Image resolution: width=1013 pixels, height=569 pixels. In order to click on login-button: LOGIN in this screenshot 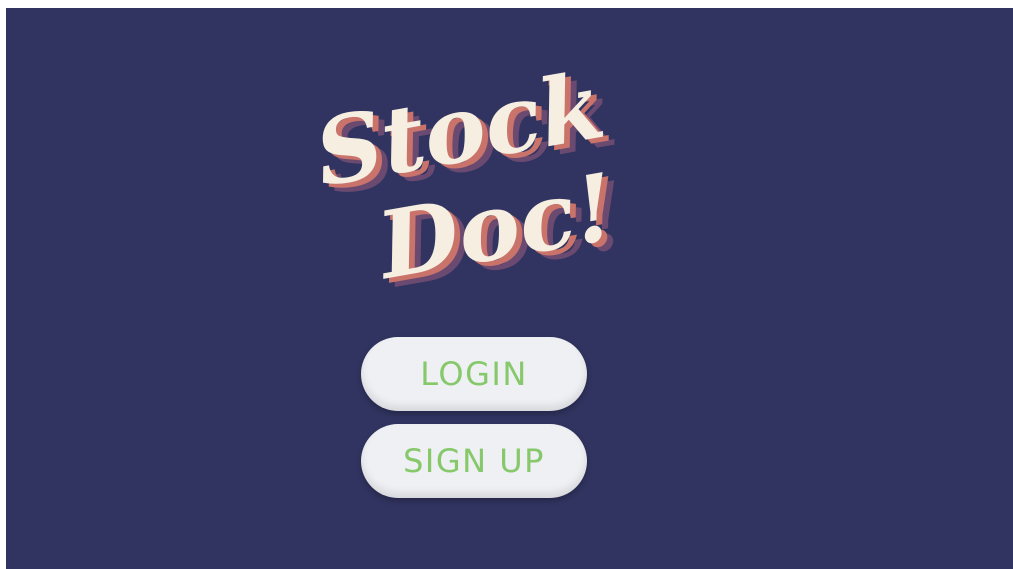, I will do `click(474, 374)`.